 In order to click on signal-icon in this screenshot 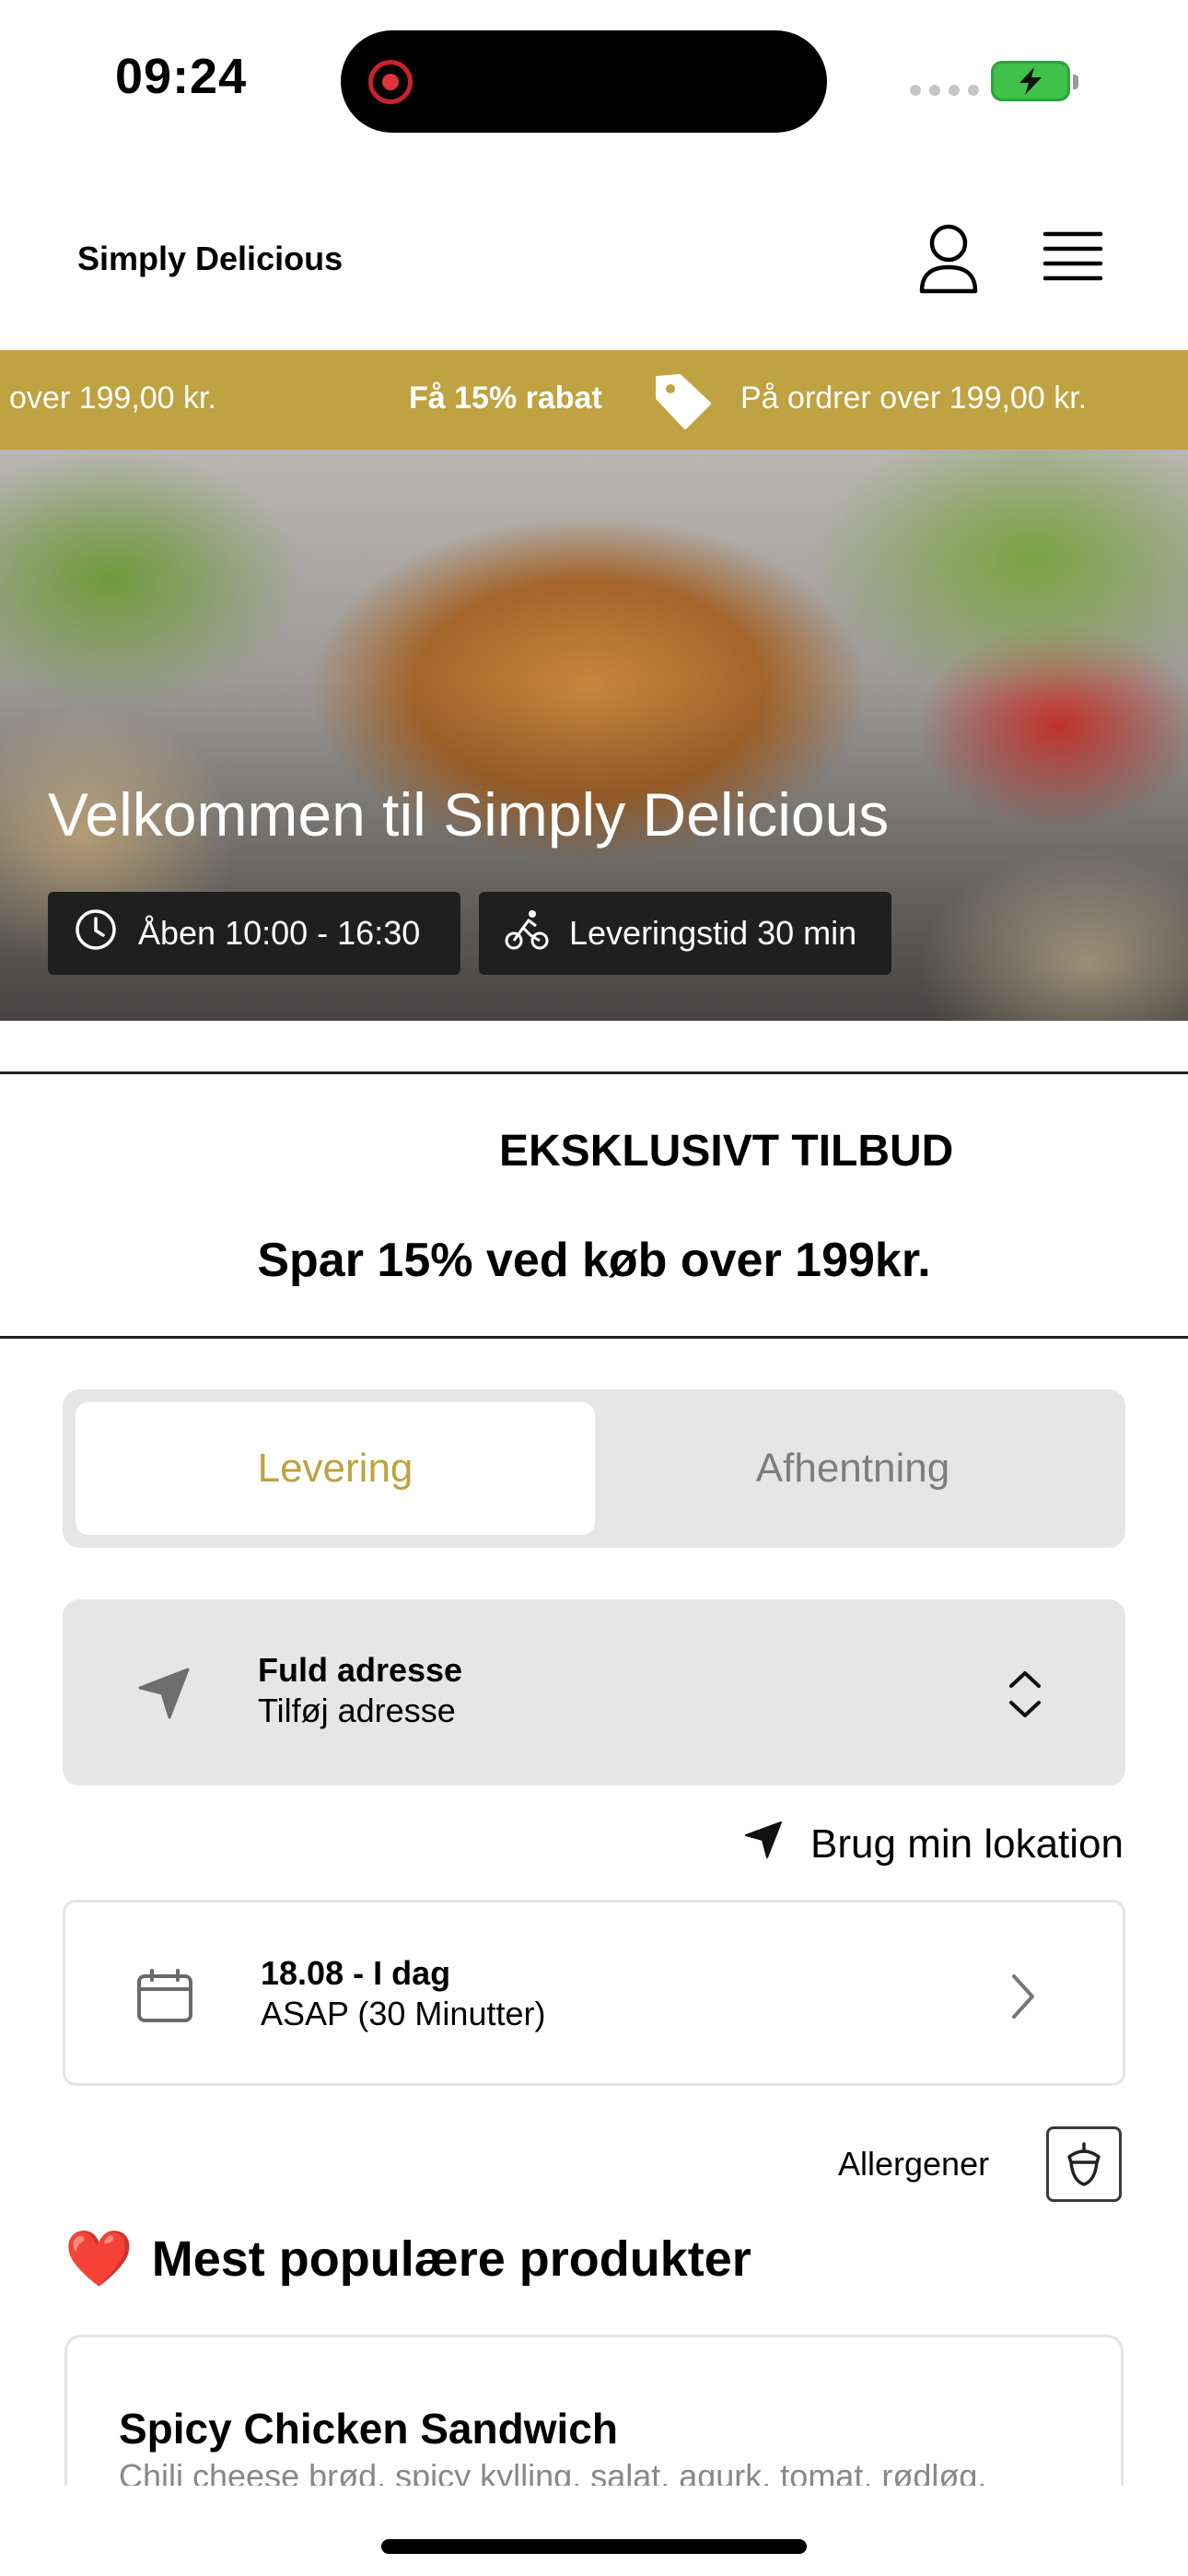, I will do `click(945, 90)`.